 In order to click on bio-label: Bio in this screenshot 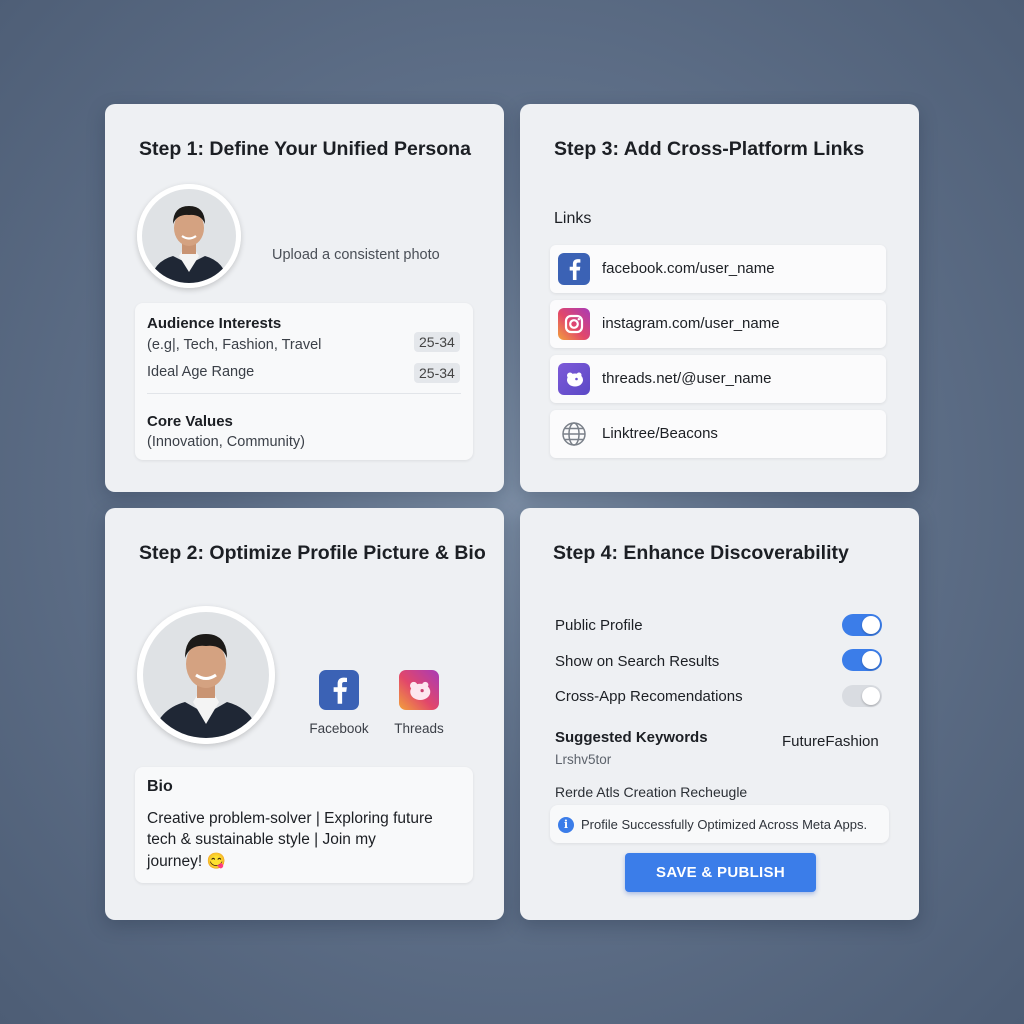, I will do `click(160, 786)`.